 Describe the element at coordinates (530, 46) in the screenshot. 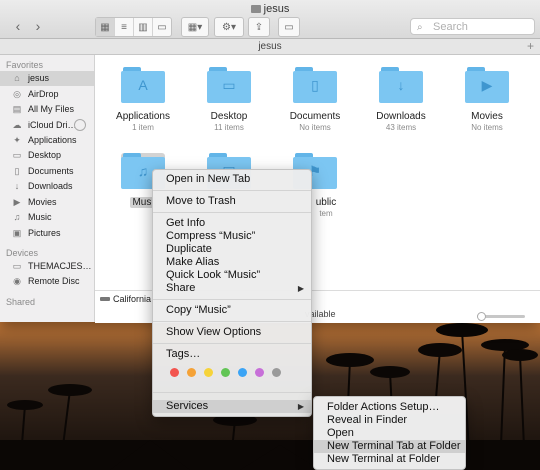

I see `new-tab-button: +` at that location.